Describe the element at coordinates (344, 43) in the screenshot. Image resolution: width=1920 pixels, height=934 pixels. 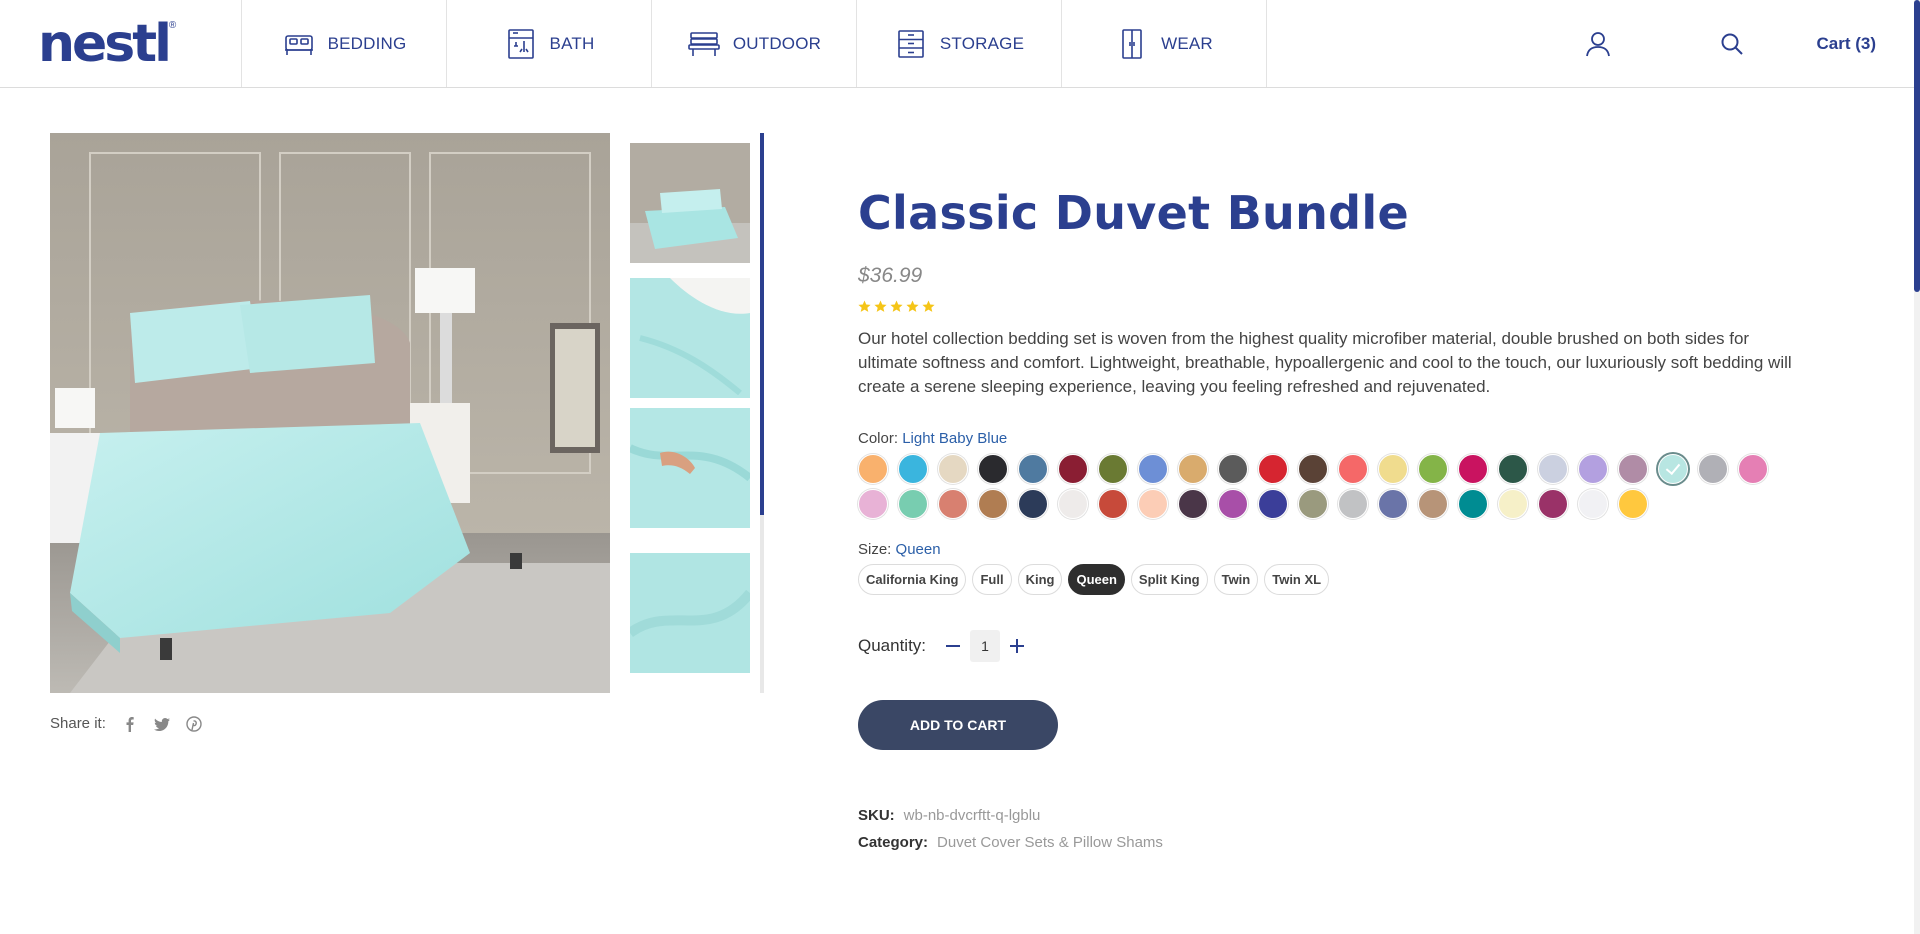
I see `nav-item-bedding: BEDDING` at that location.